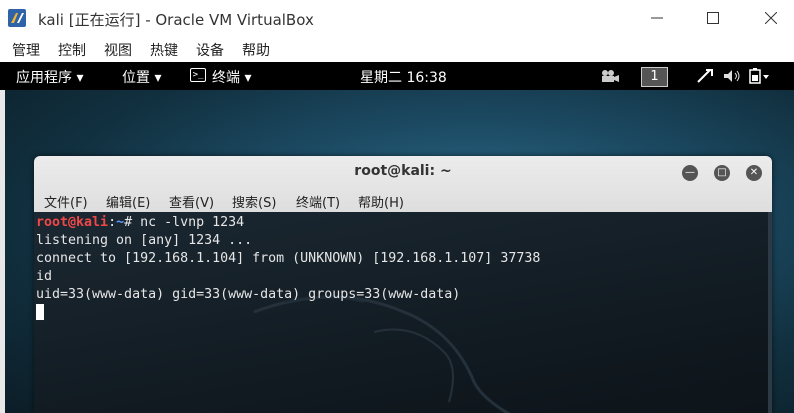  I want to click on terminal-menu-search: 搜索(S), so click(254, 201).